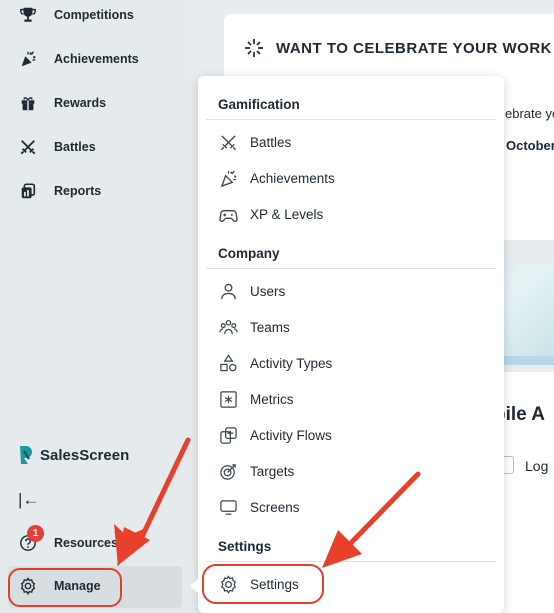 The image size is (554, 613). Describe the element at coordinates (271, 142) in the screenshot. I see `menu-item-label: Battles` at that location.